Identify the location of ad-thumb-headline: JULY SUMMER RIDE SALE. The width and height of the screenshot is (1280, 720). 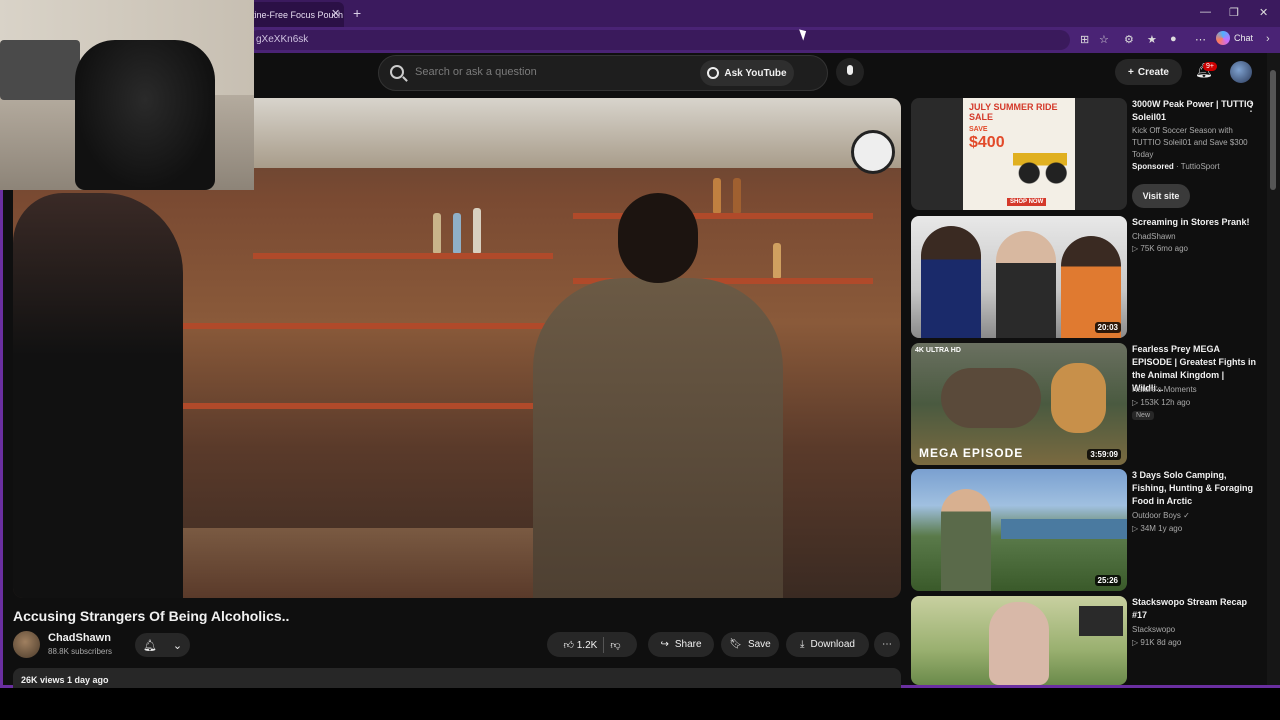
(1013, 112).